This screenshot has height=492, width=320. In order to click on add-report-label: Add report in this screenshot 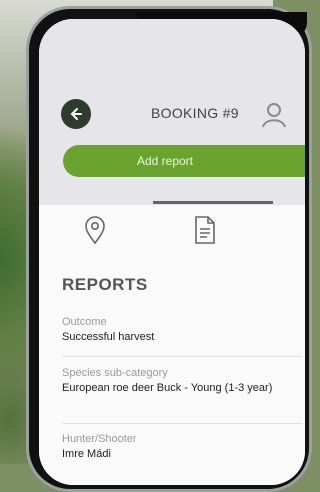, I will do `click(165, 161)`.